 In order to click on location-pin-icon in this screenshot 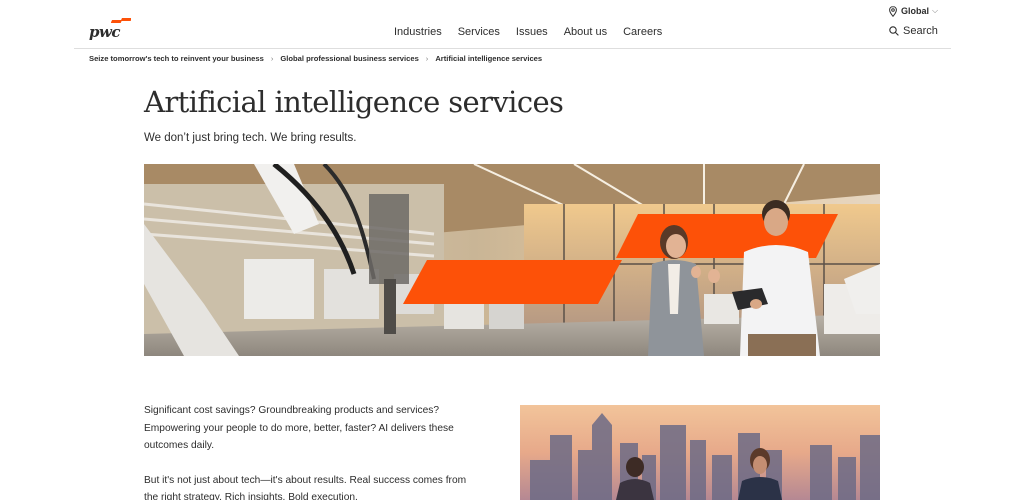, I will do `click(893, 11)`.